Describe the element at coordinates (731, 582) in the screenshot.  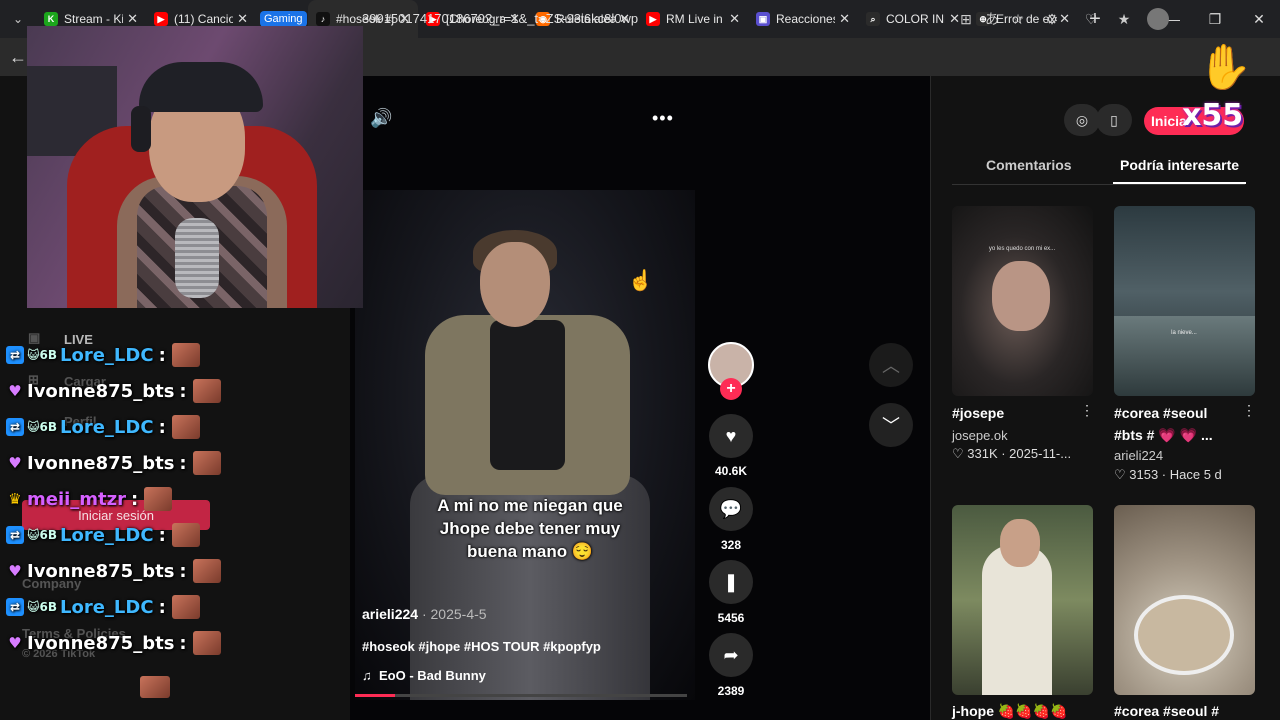
I see `bookmark-icon: ❚` at that location.